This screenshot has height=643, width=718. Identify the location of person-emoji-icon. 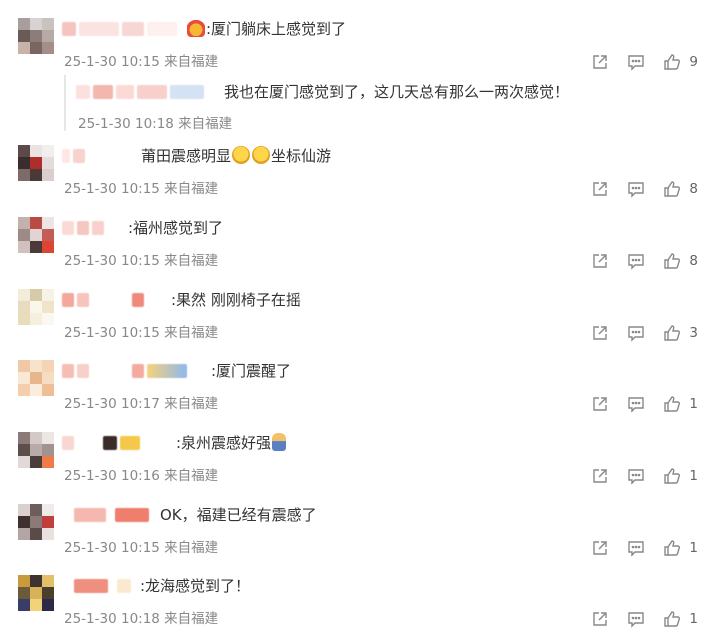
(279, 442).